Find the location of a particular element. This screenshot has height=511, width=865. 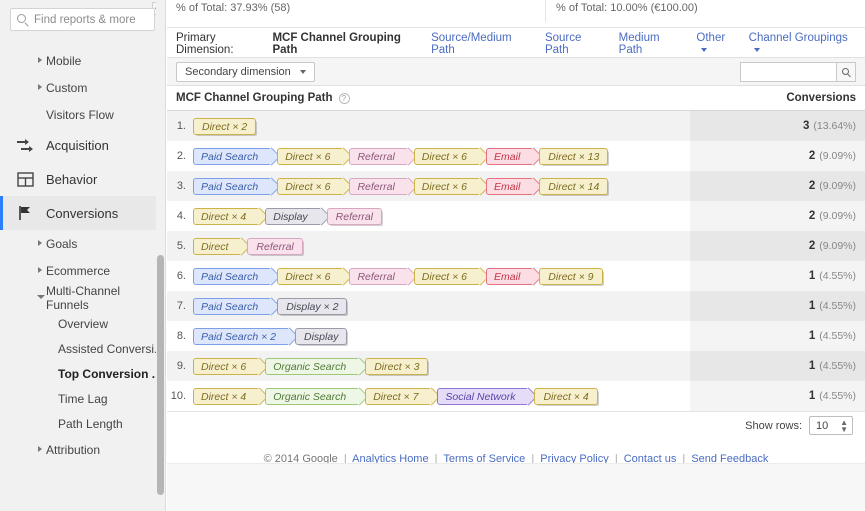

search-box is located at coordinates (82, 19).